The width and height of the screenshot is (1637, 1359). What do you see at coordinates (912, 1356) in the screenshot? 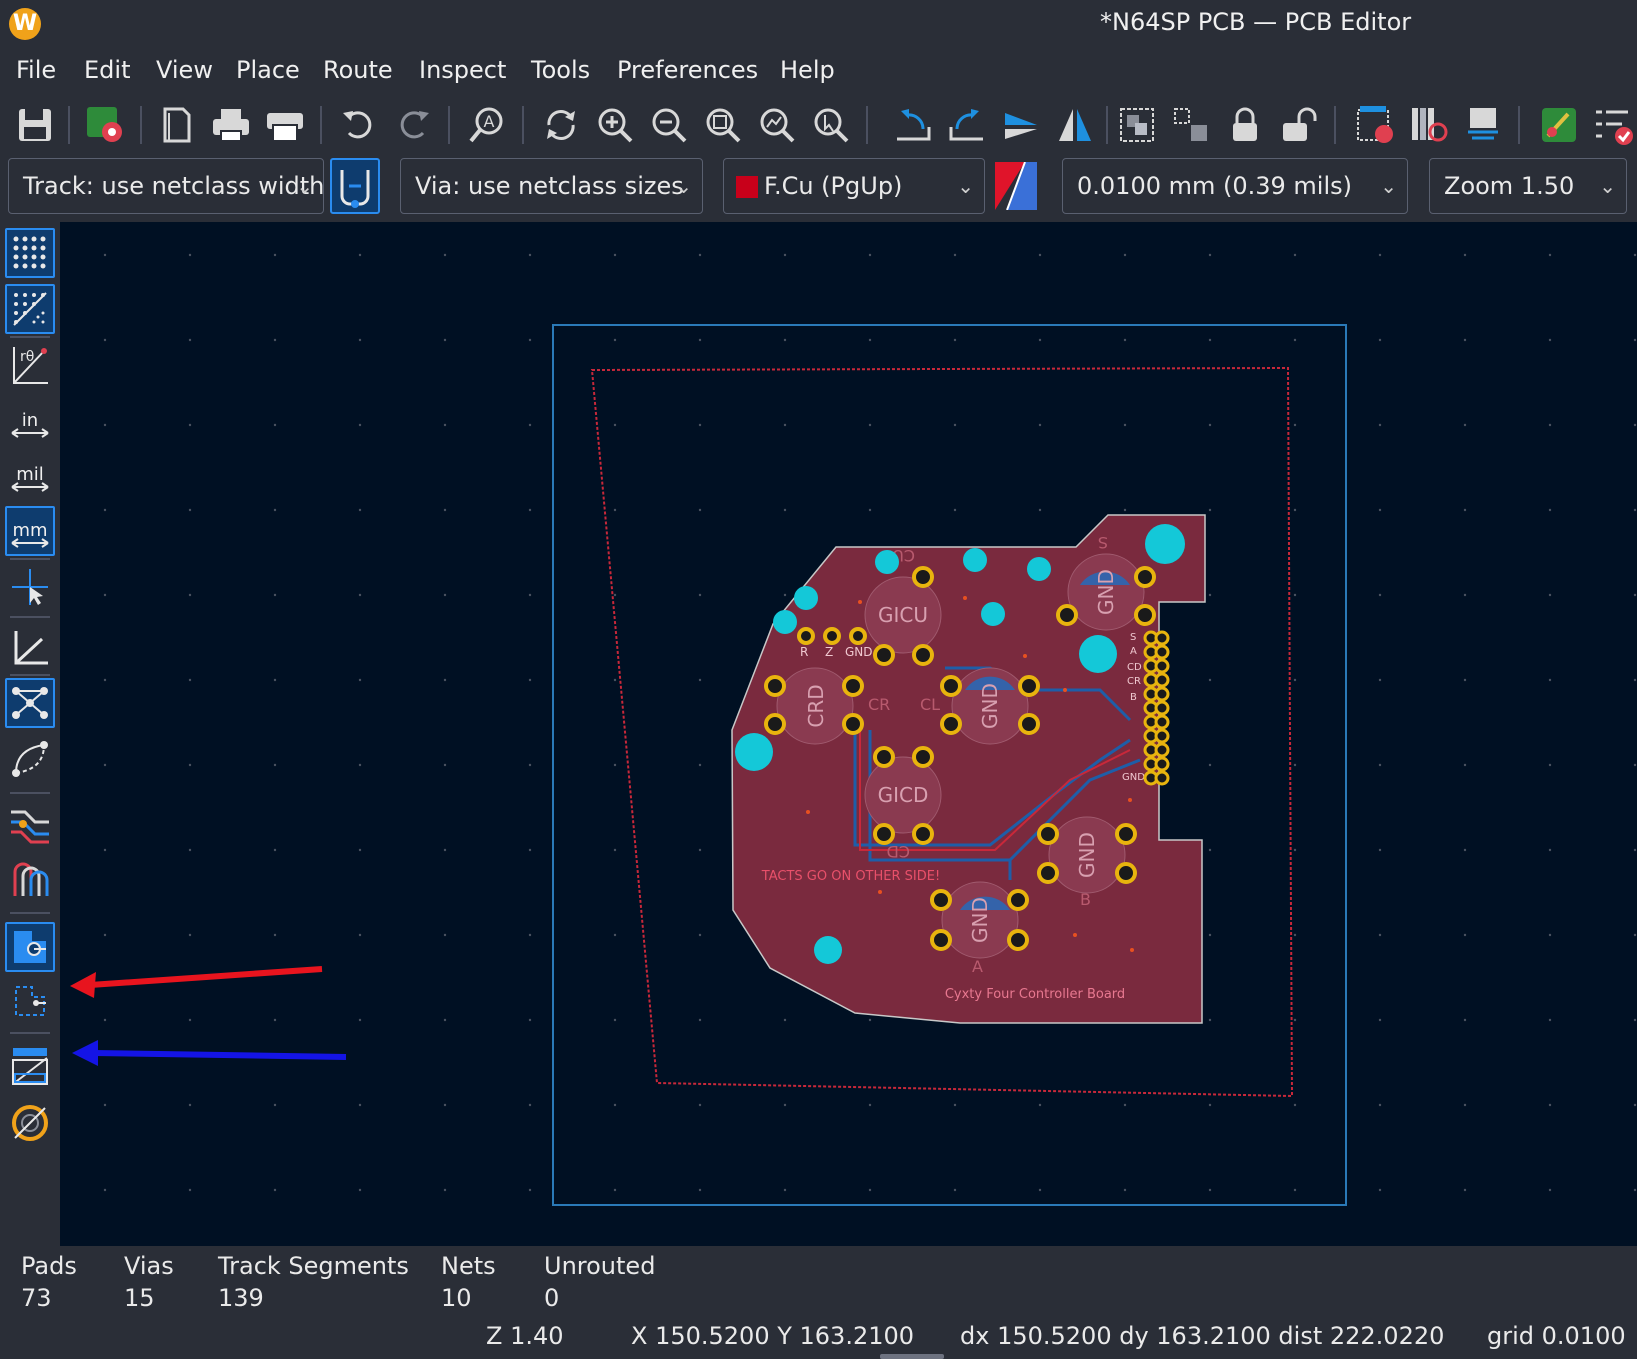
I see `scrollbar-thumb` at bounding box center [912, 1356].